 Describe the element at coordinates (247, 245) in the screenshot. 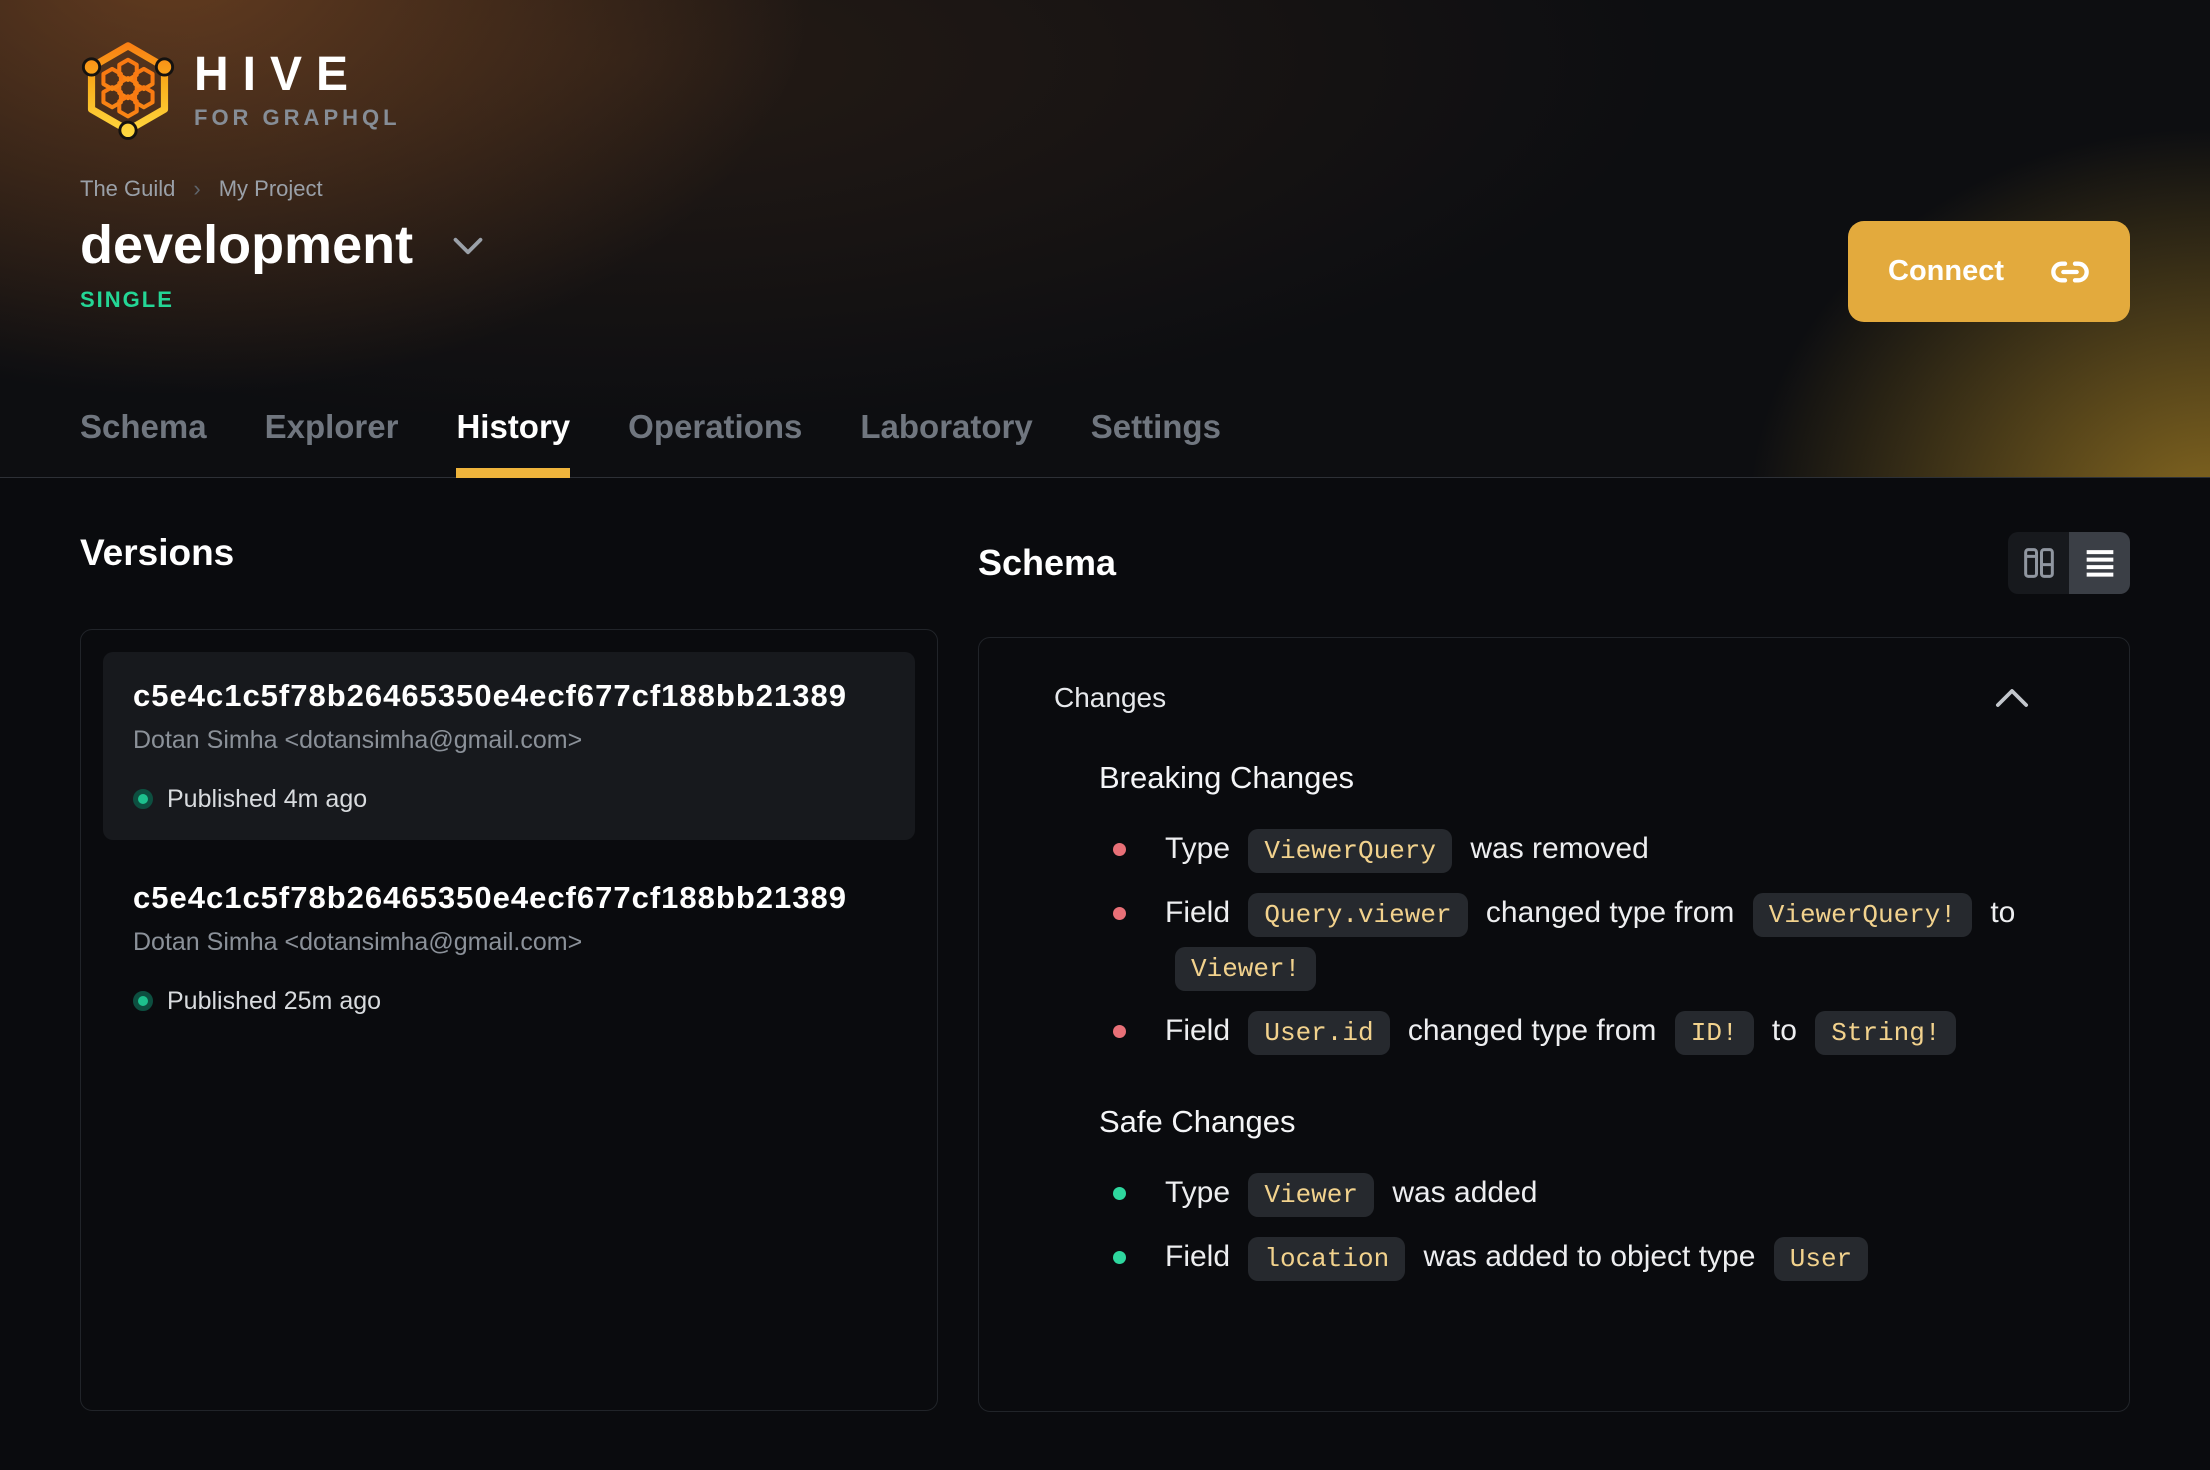

I see `page-title: development` at that location.